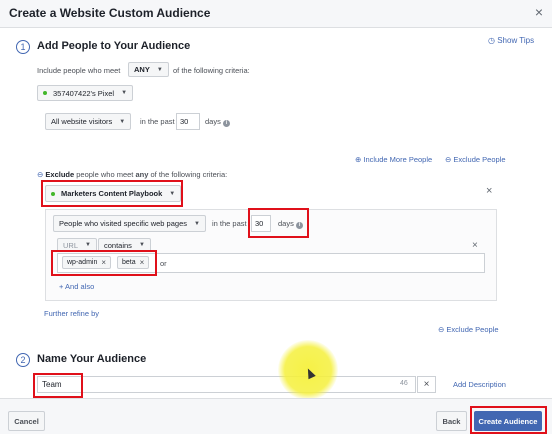  Describe the element at coordinates (79, 70) in the screenshot. I see `include-prefix: Include people who meet` at that location.